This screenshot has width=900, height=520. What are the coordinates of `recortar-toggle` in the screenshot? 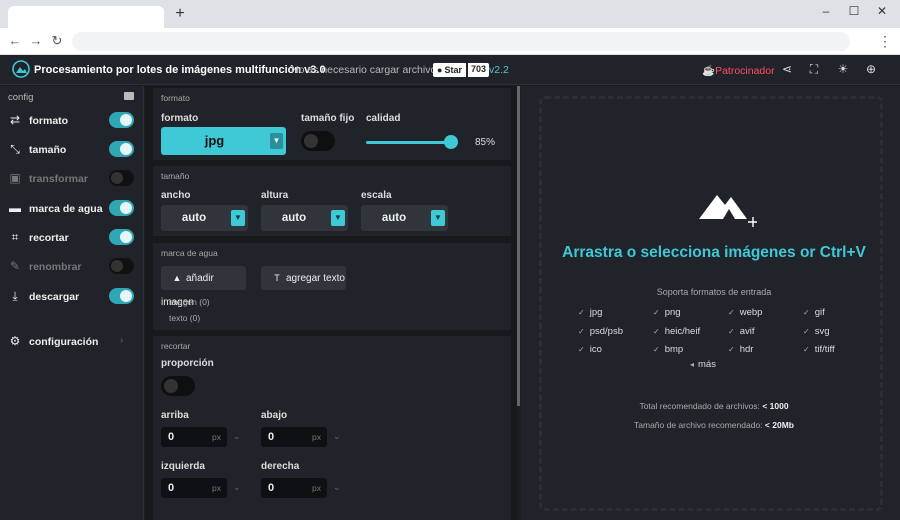 It's located at (121, 237).